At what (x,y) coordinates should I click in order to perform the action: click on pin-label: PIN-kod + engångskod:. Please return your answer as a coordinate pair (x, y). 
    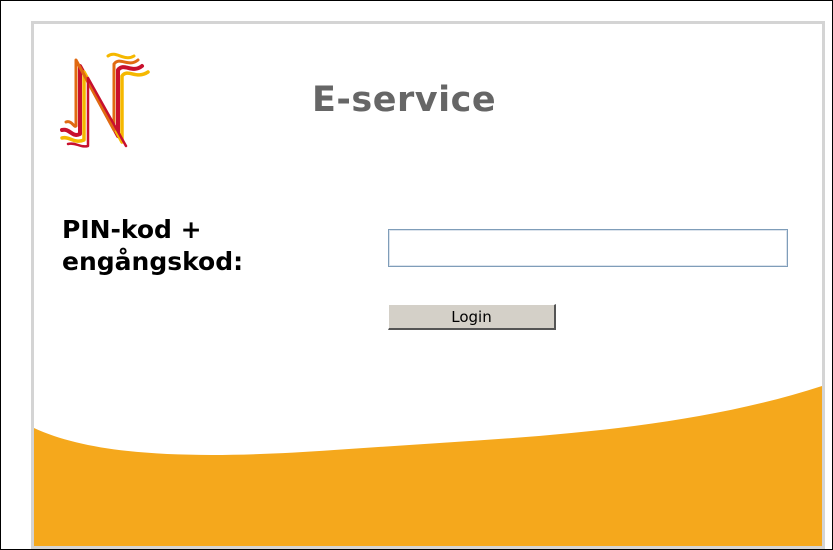
    Looking at the image, I should click on (152, 246).